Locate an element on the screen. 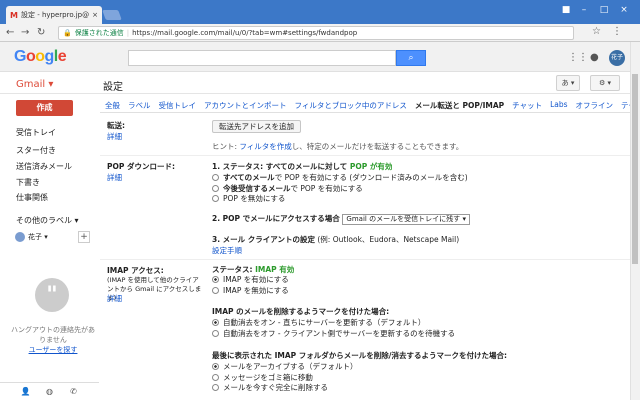 This screenshot has width=640, height=400. imapexpunge-option: メッセージをゴミ箱に移動 is located at coordinates (262, 377).